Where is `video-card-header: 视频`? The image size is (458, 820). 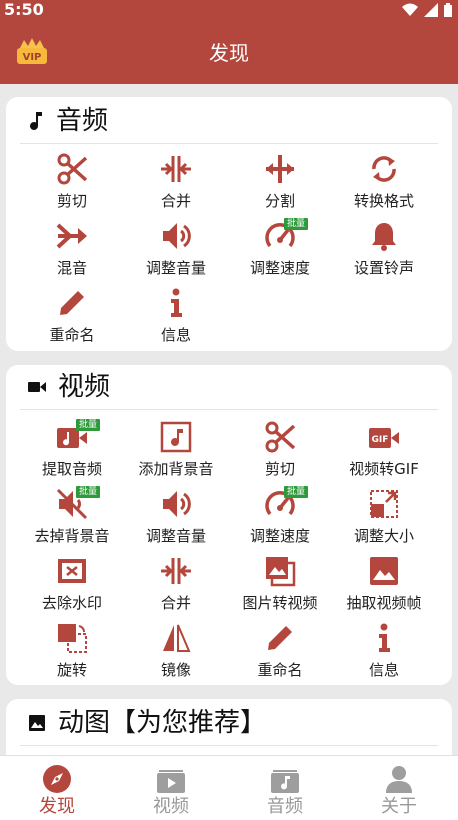 video-card-header: 视频 is located at coordinates (69, 387).